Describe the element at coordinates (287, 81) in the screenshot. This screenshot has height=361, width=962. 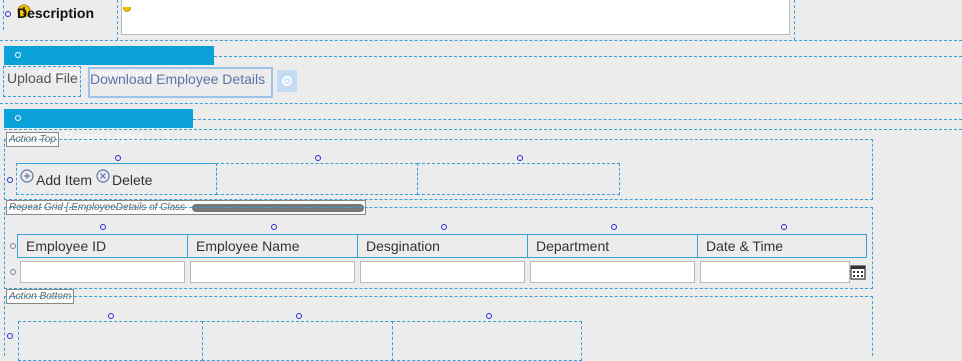
I see `gear-icon` at that location.